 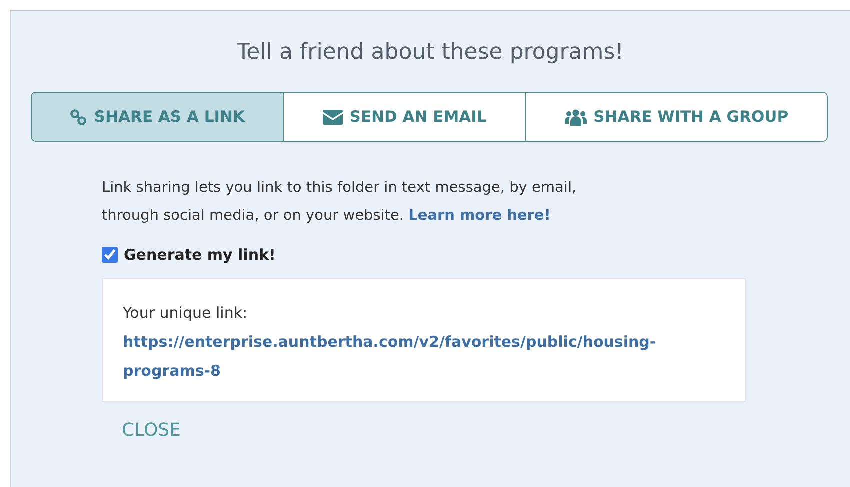 What do you see at coordinates (158, 117) in the screenshot?
I see `tab: SHARE AS A LINK` at bounding box center [158, 117].